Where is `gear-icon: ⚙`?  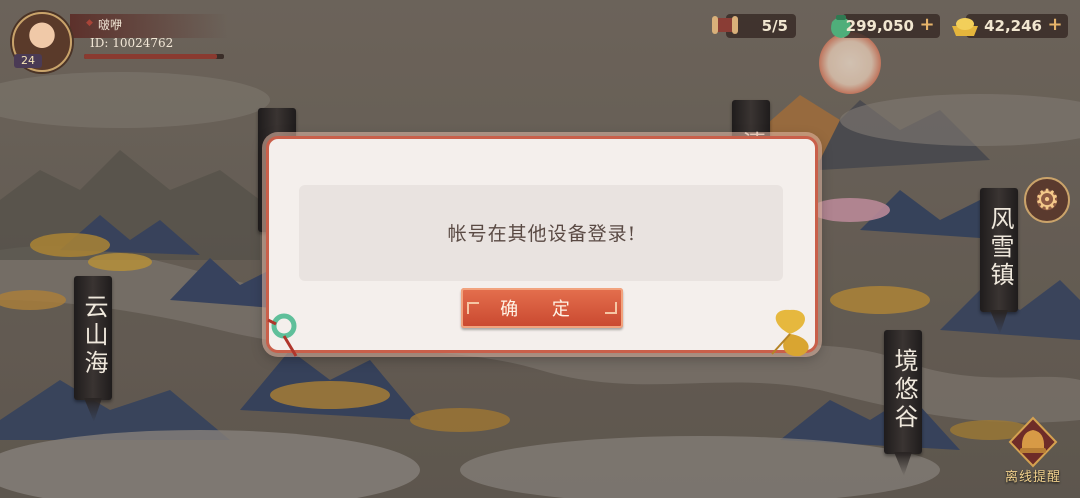
gear-icon: ⚙ is located at coordinates (1047, 199).